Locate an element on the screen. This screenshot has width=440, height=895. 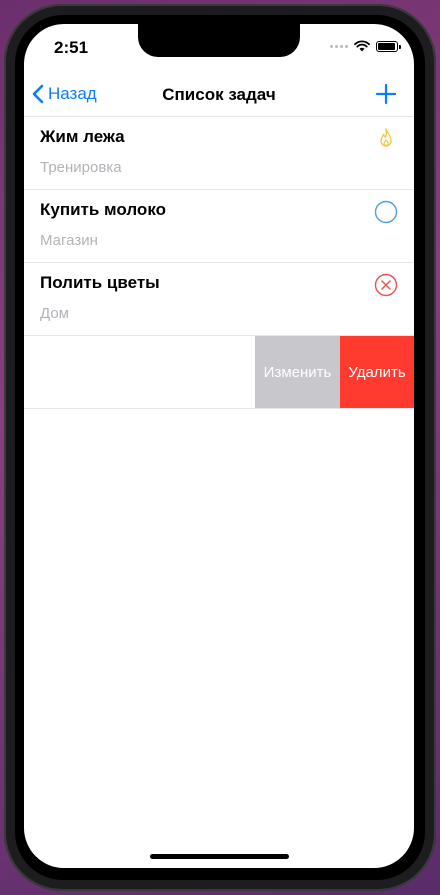
flame-icon is located at coordinates (386, 137).